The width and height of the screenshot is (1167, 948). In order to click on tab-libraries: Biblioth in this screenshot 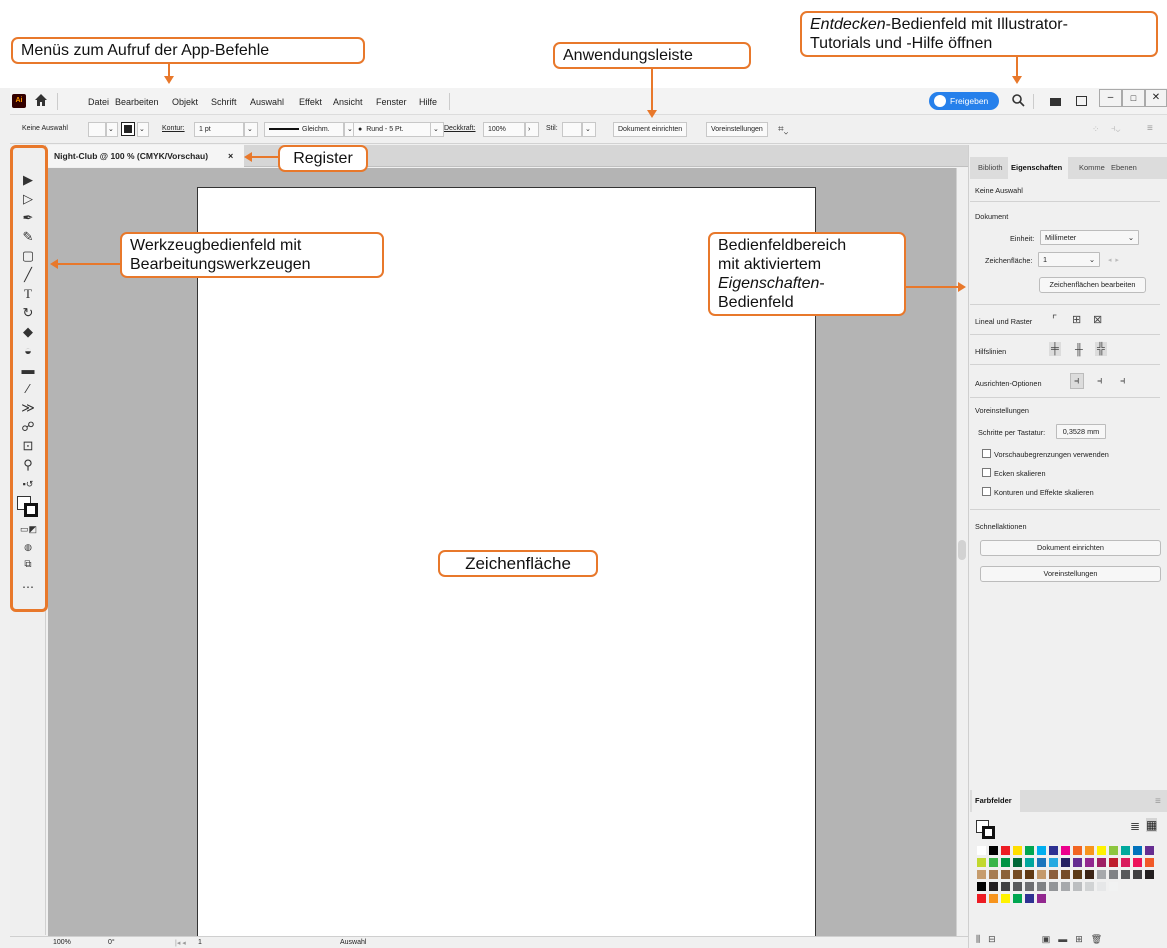, I will do `click(991, 168)`.